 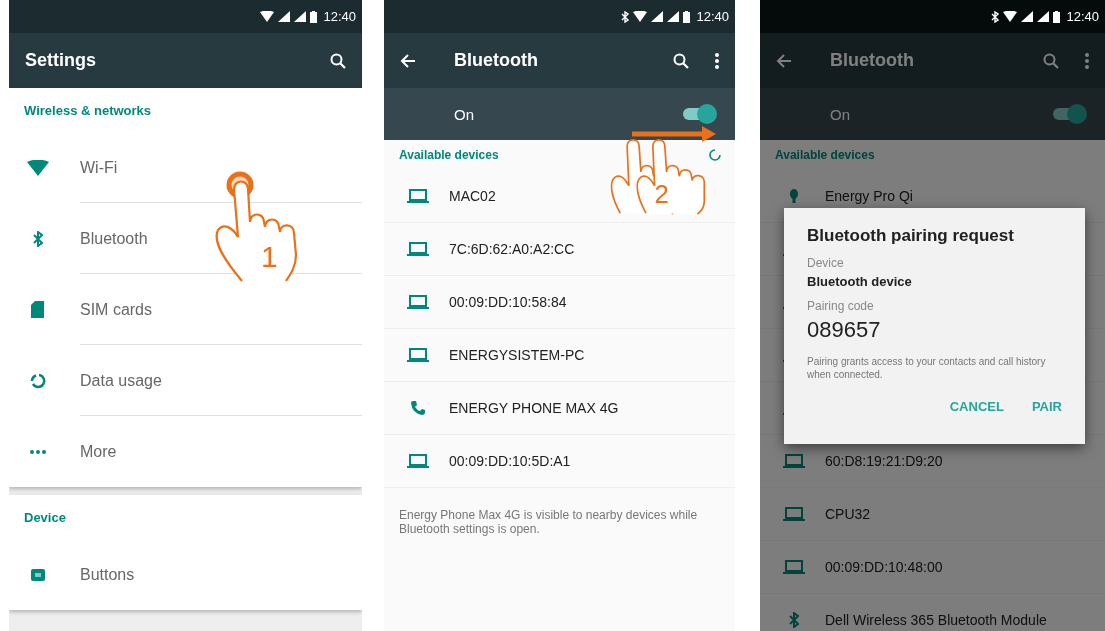 What do you see at coordinates (37, 380) in the screenshot?
I see `data-usage-icon` at bounding box center [37, 380].